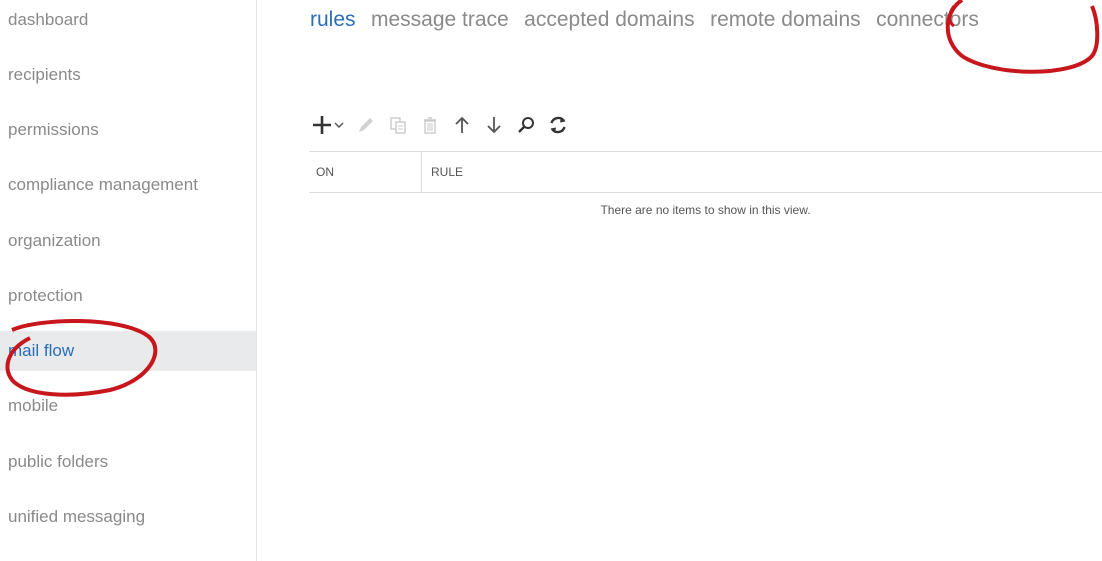 This screenshot has height=561, width=1102. I want to click on add-button, so click(329, 125).